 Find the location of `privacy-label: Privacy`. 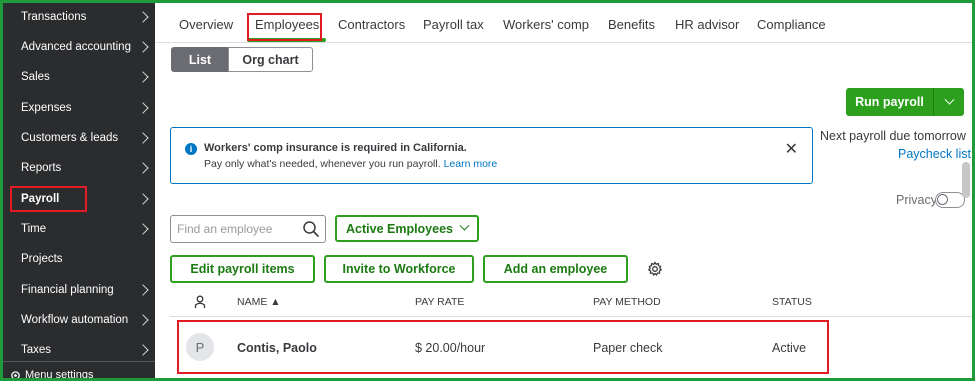

privacy-label: Privacy is located at coordinates (916, 200).